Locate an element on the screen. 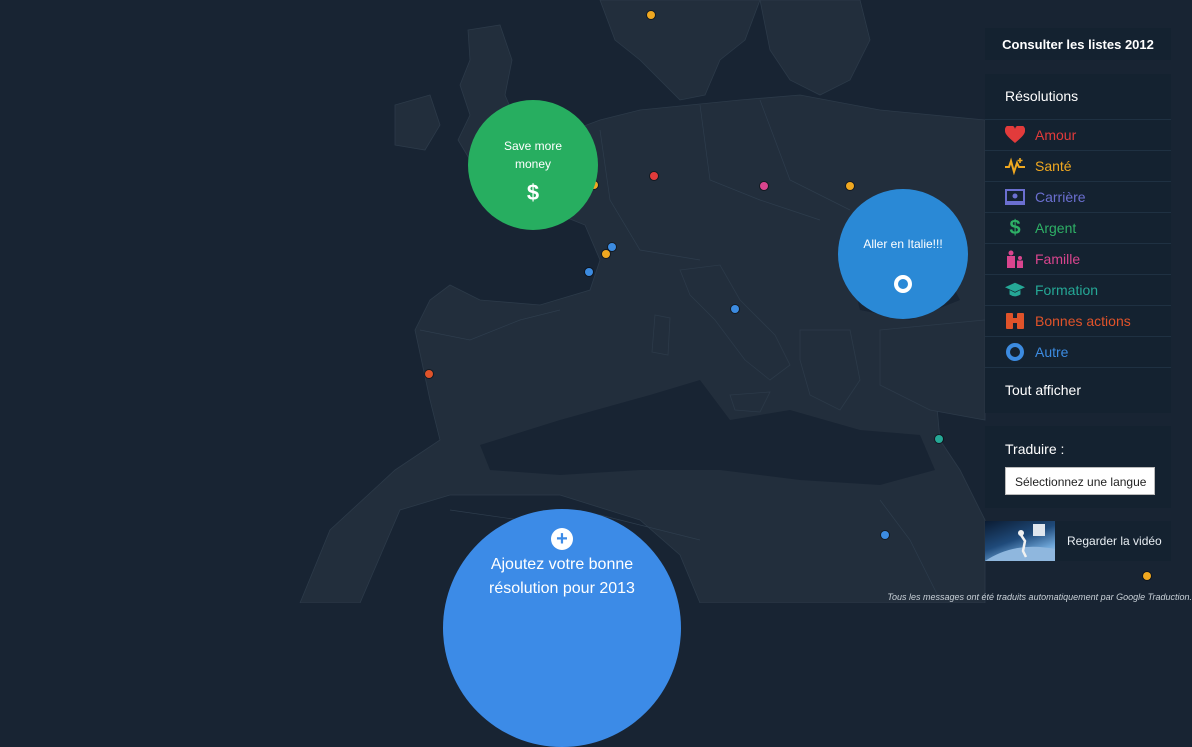 This screenshot has width=1192, height=747. resolution-bubble-money: Save more money $ is located at coordinates (533, 165).